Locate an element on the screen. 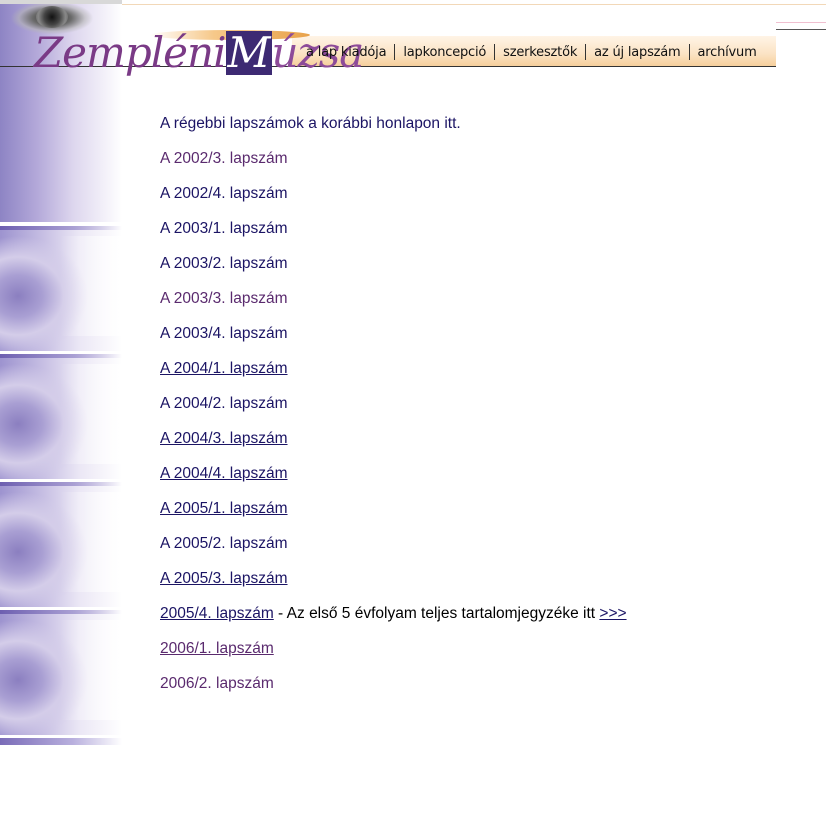 This screenshot has height=822, width=826. nav-item-editors: szerkesztők is located at coordinates (540, 52).